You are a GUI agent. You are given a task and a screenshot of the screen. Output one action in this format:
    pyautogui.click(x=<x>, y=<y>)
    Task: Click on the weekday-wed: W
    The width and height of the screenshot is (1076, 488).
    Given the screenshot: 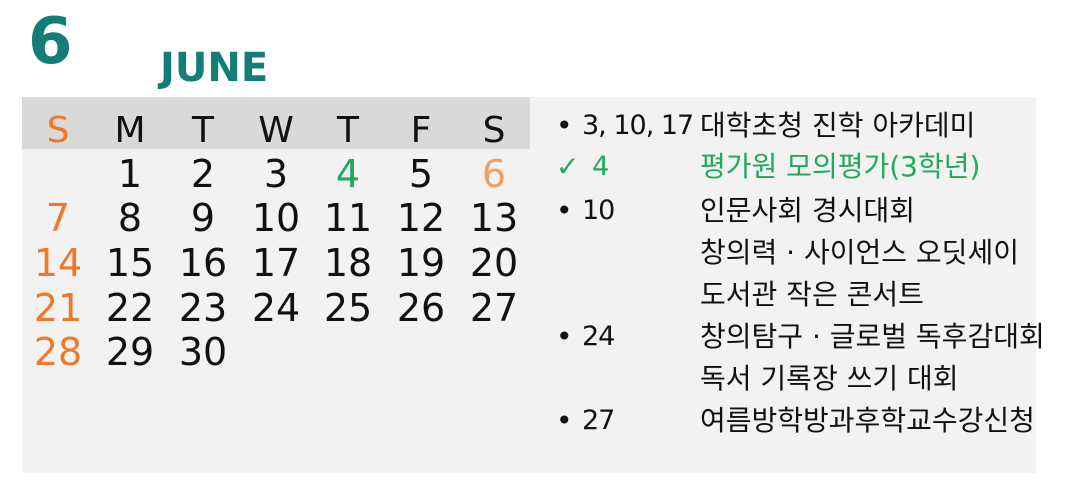 What is the action you would take?
    pyautogui.click(x=276, y=130)
    